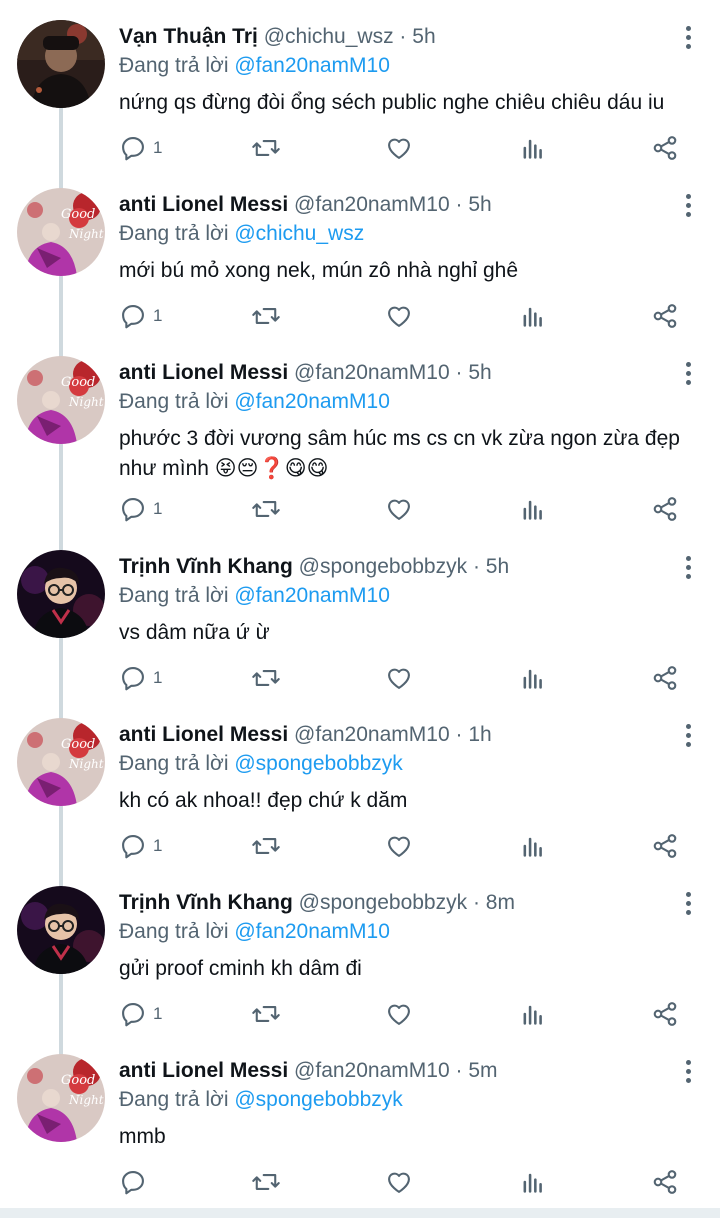 Image resolution: width=720 pixels, height=1218 pixels. I want to click on user-handle: @chichu_wsz, so click(329, 36).